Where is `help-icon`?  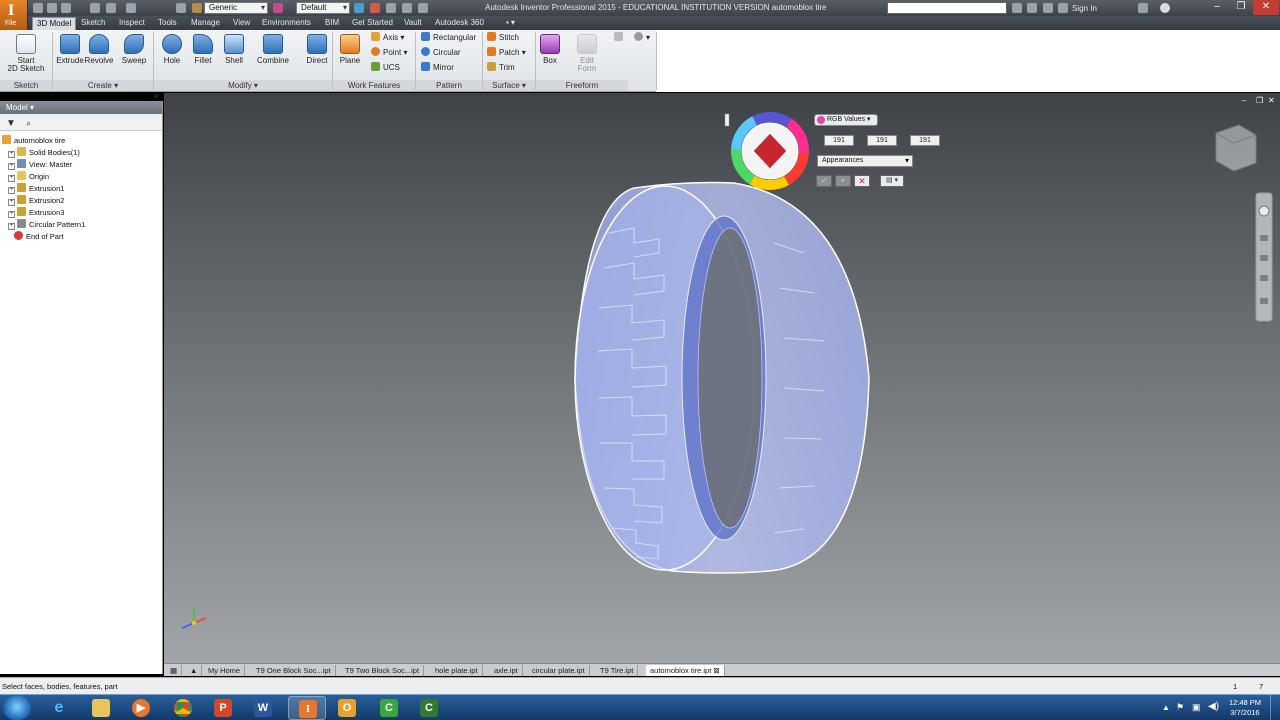
help-icon is located at coordinates (1165, 8).